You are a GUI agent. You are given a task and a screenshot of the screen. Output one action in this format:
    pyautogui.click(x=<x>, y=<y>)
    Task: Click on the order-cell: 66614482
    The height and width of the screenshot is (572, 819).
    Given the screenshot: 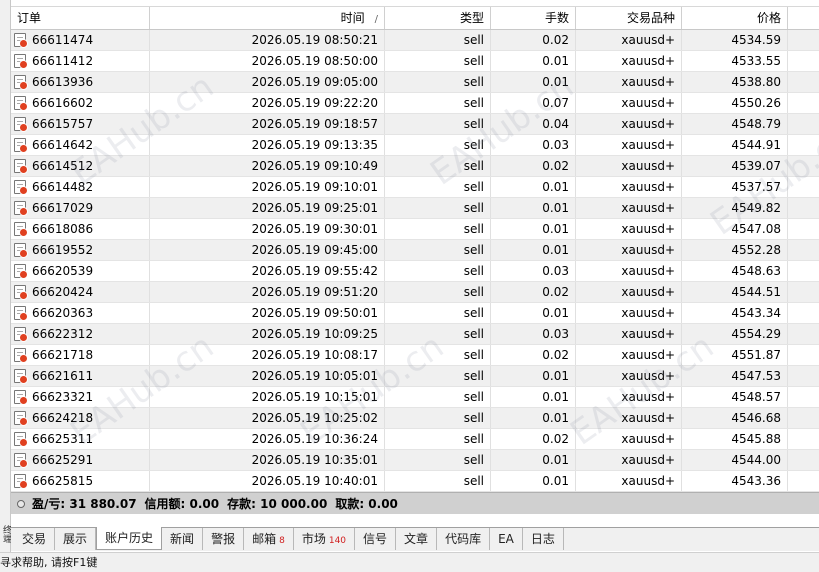 What is the action you would take?
    pyautogui.click(x=80, y=187)
    